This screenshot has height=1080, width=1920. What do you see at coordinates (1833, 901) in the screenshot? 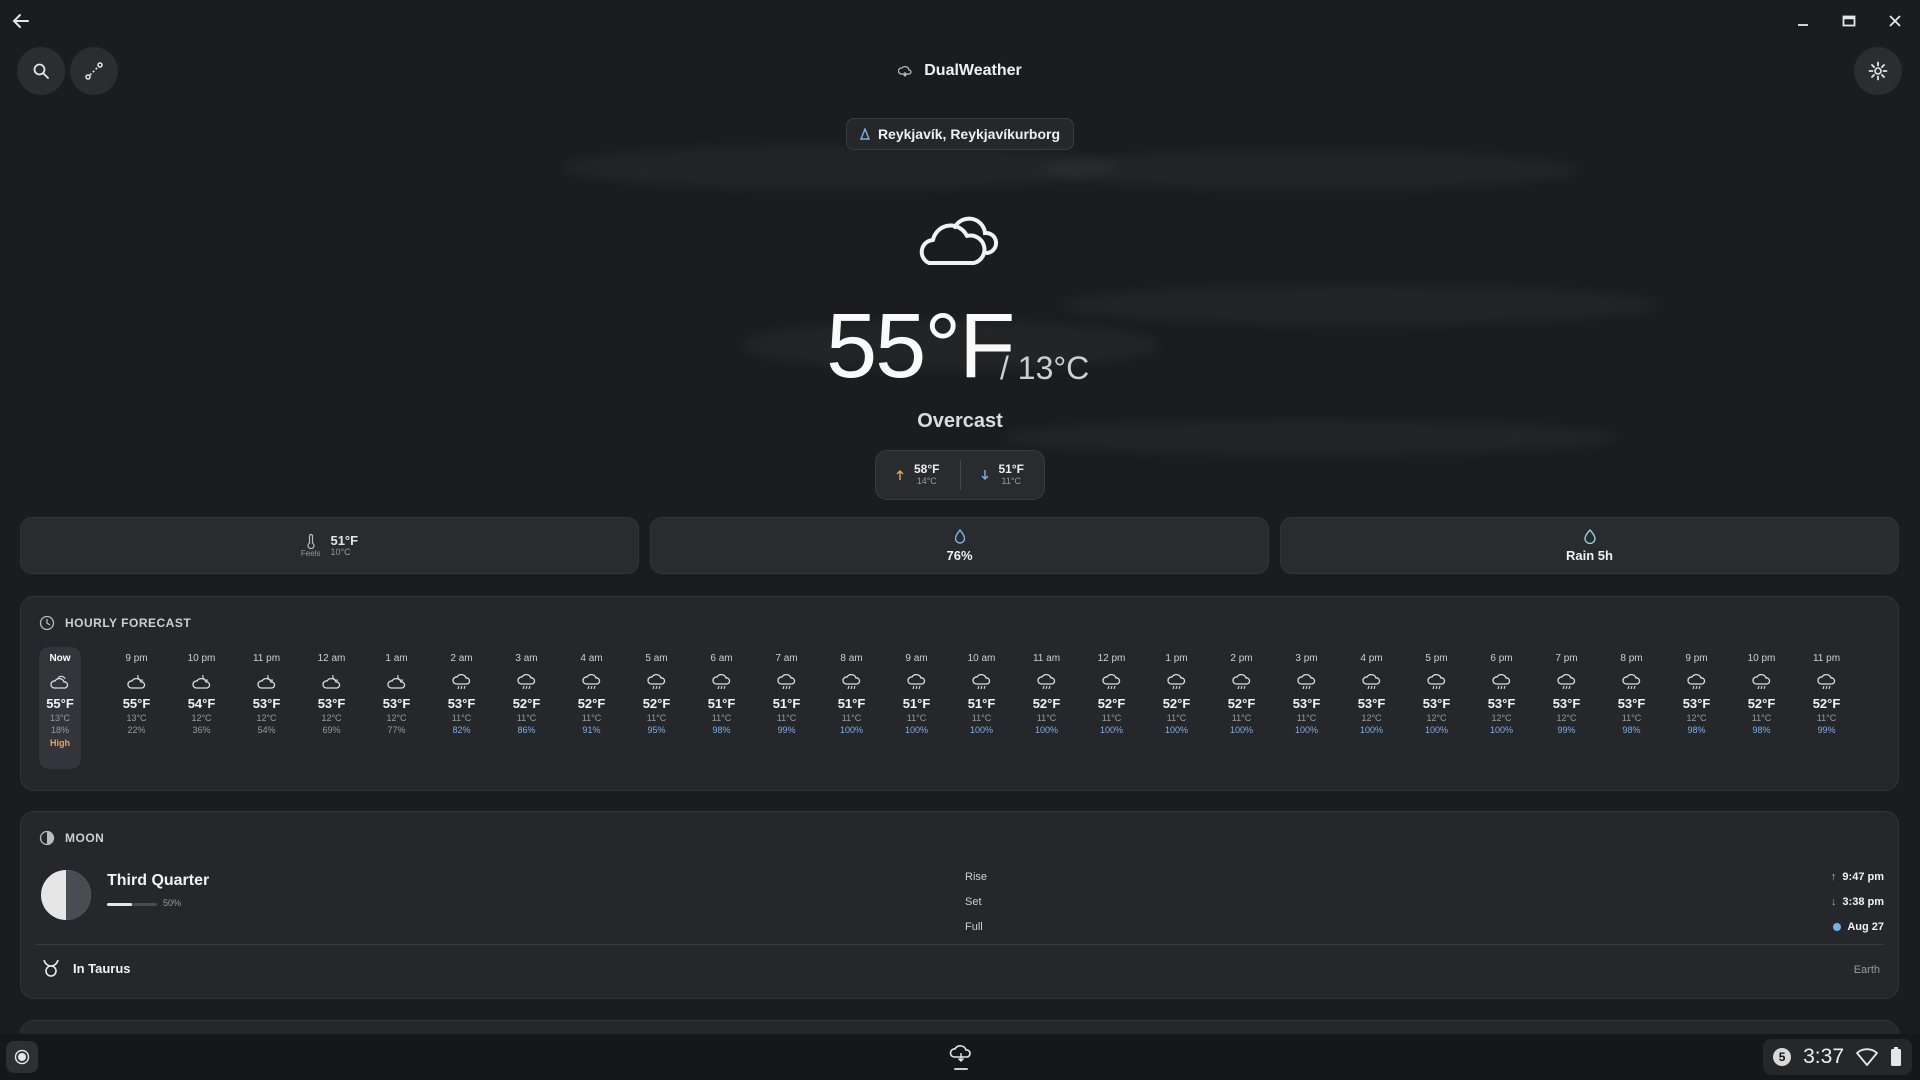
I see `arrow-down-icon: ↓` at bounding box center [1833, 901].